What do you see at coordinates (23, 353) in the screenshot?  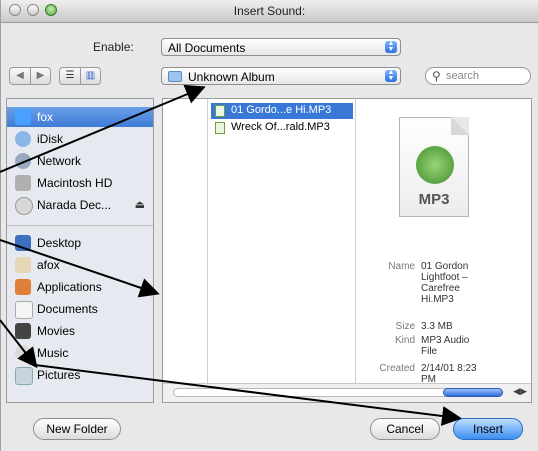 I see `music-icon` at bounding box center [23, 353].